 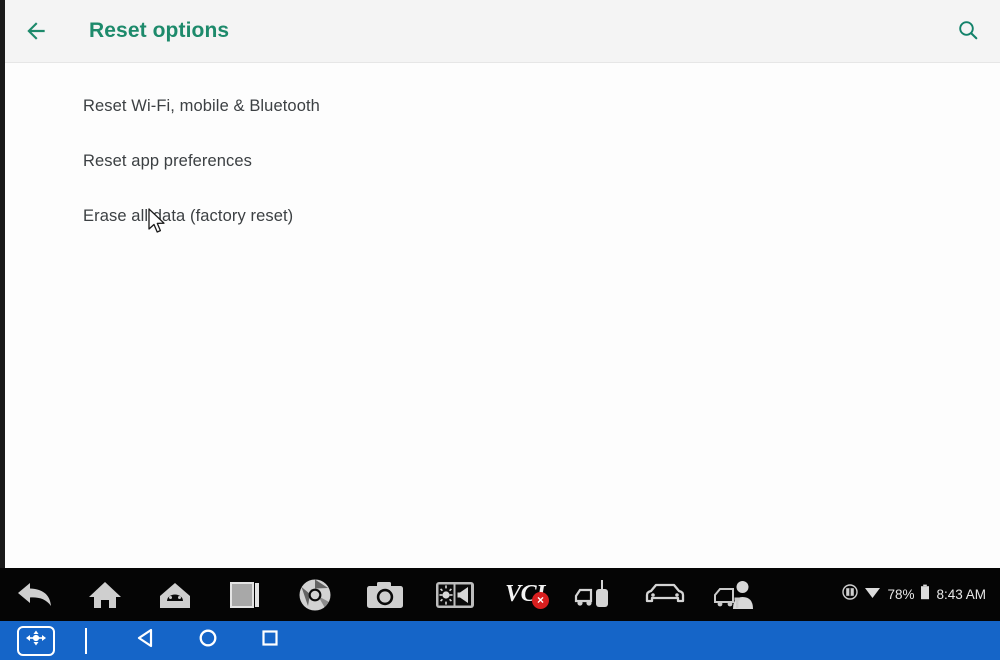 I want to click on nav-recents-button, so click(x=270, y=640).